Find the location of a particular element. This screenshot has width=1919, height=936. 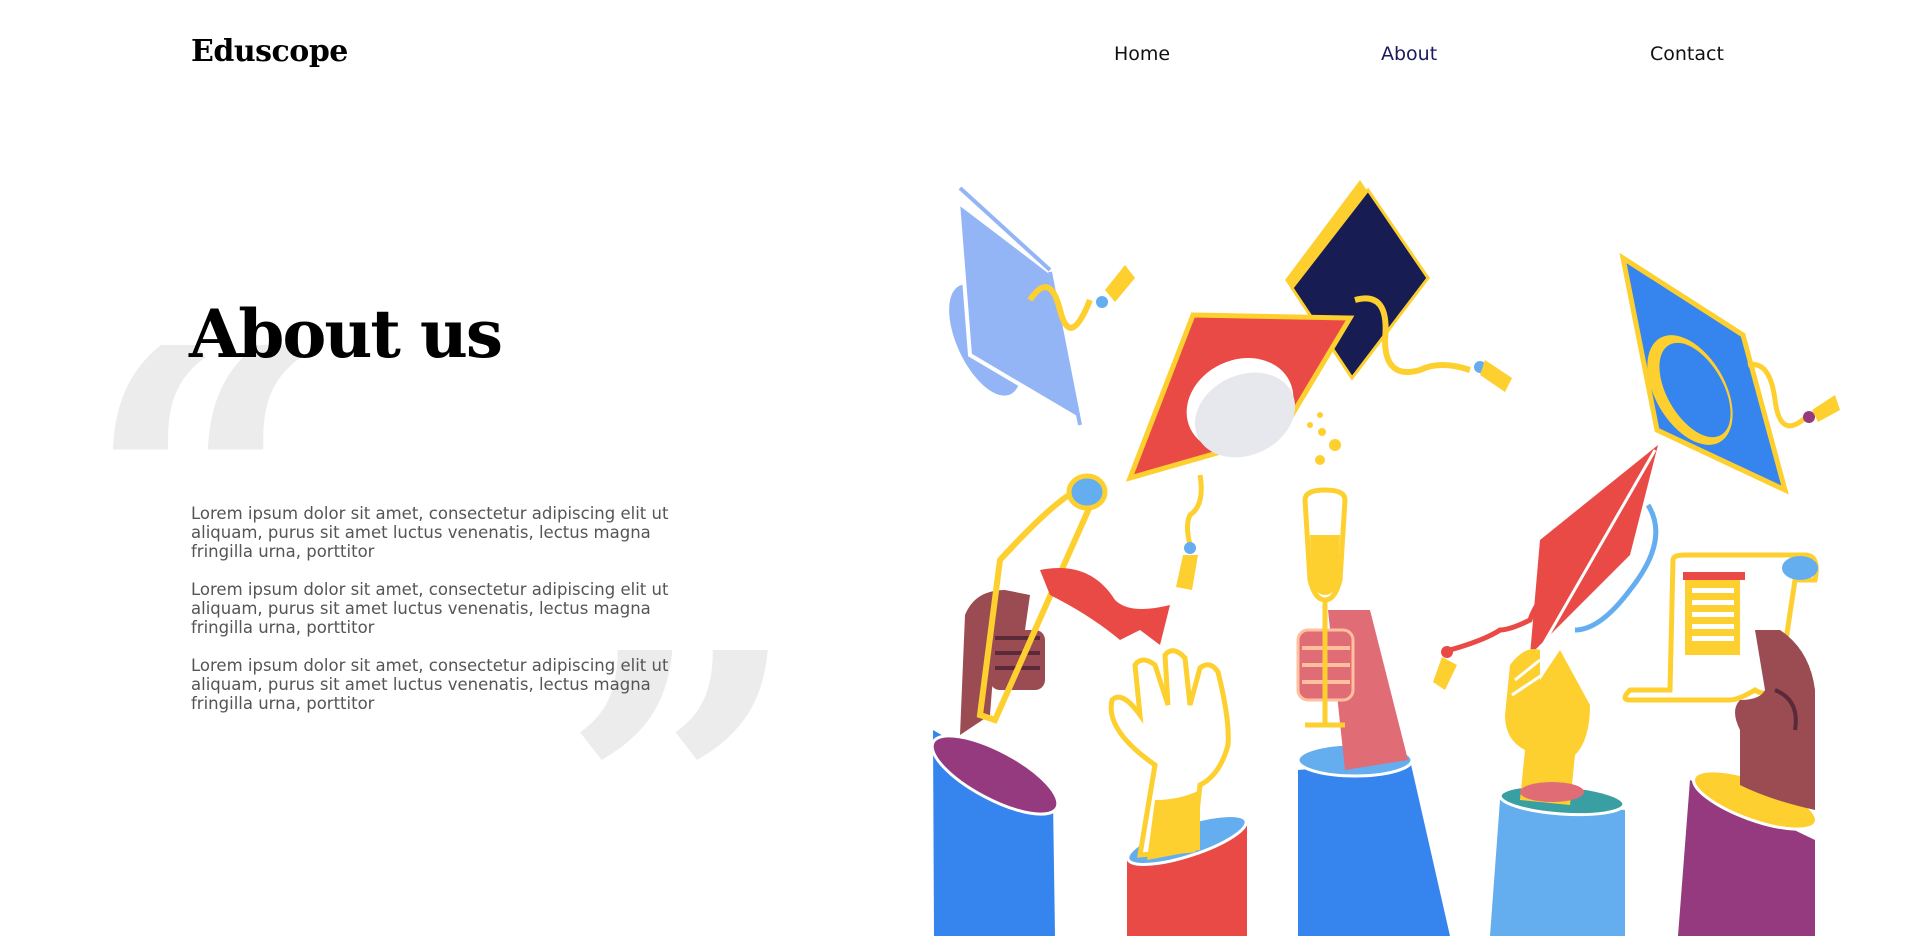

page-title: About us is located at coordinates (346, 334).